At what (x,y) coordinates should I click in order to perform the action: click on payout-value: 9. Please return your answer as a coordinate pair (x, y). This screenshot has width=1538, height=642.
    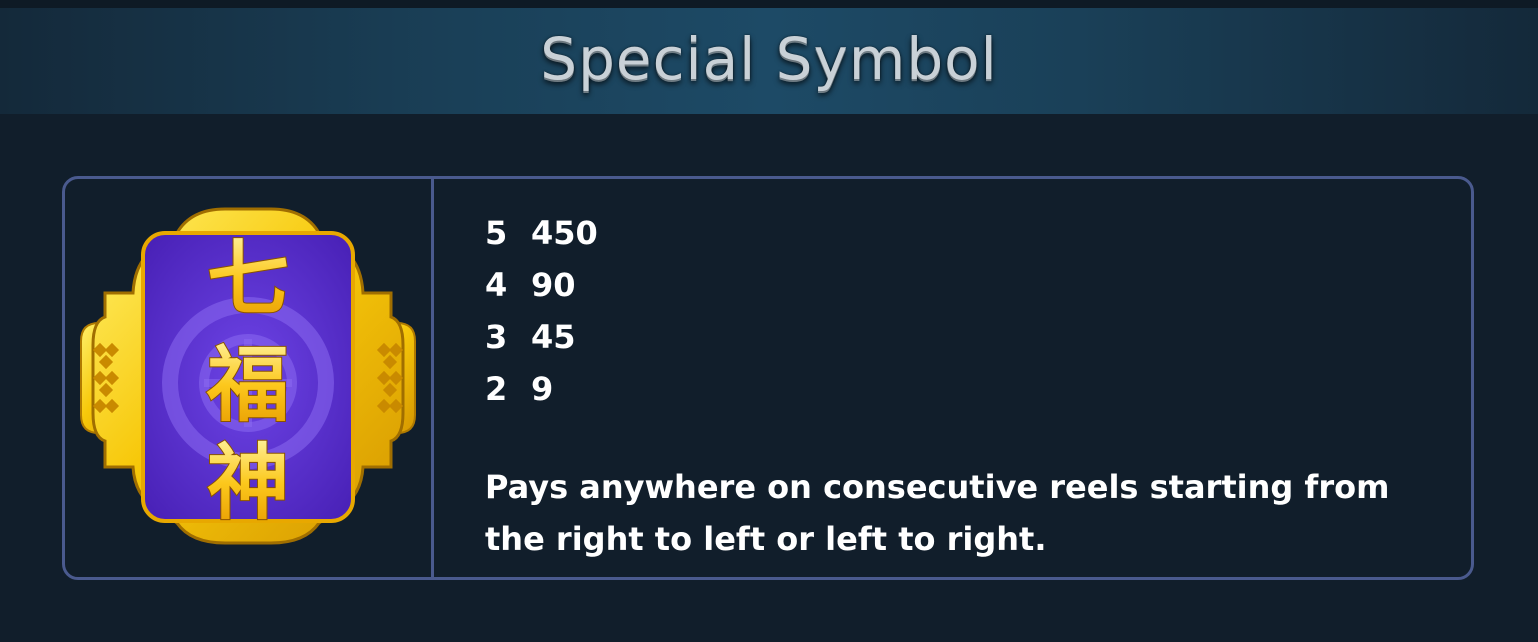
    Looking at the image, I should click on (542, 389).